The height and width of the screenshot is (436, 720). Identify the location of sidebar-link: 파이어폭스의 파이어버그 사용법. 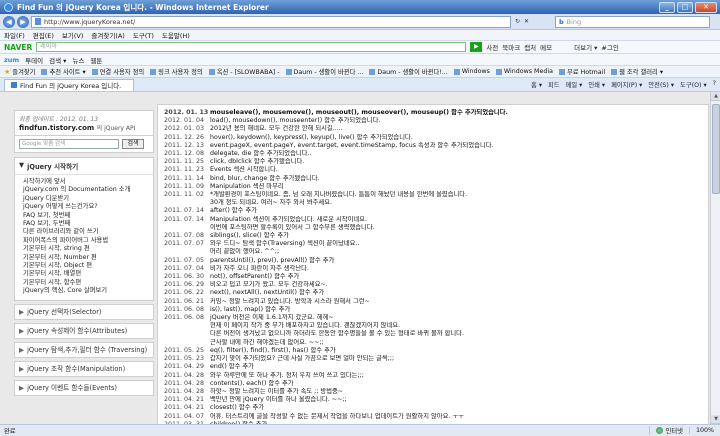
(86, 241).